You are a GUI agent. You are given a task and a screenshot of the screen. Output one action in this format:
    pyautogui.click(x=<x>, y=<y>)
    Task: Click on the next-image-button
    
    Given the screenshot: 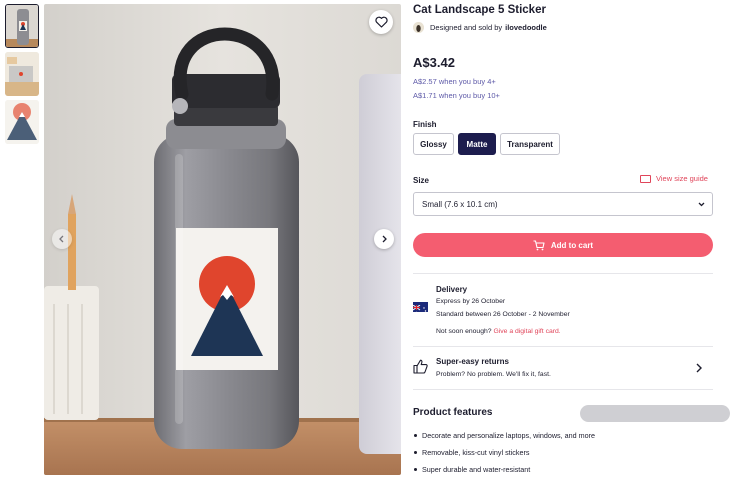 What is the action you would take?
    pyautogui.click(x=384, y=239)
    